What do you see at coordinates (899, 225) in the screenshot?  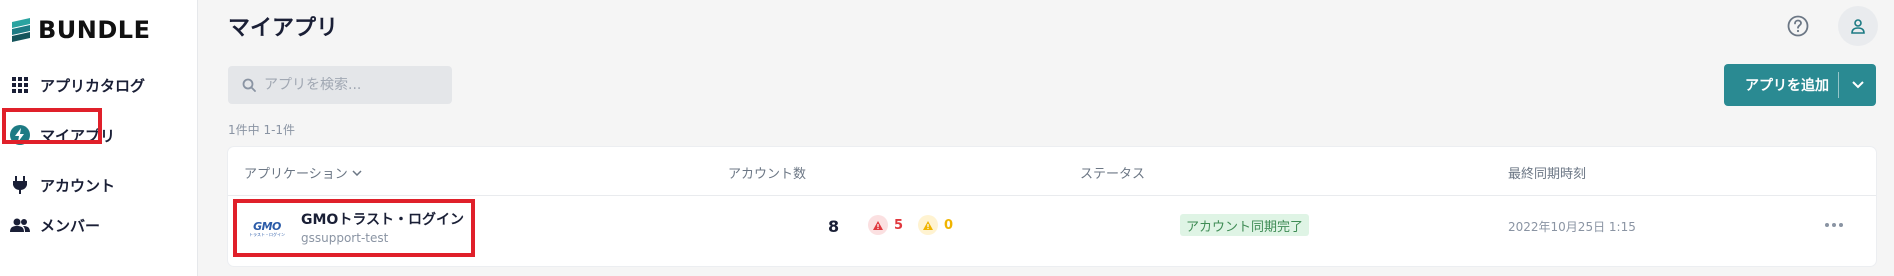 I see `error-count: 5` at bounding box center [899, 225].